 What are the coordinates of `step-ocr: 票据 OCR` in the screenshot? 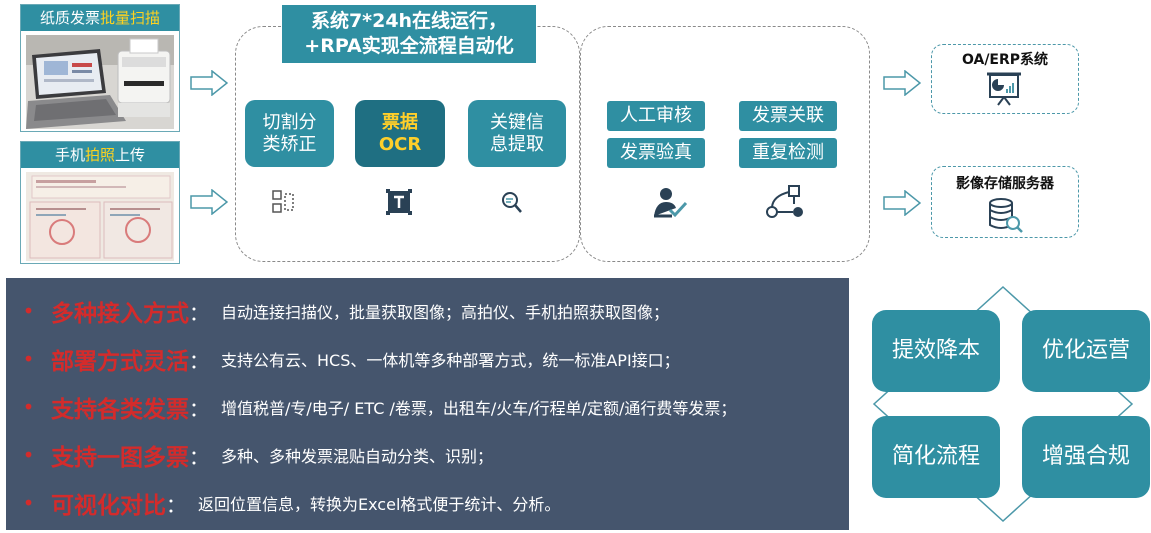 It's located at (400, 133).